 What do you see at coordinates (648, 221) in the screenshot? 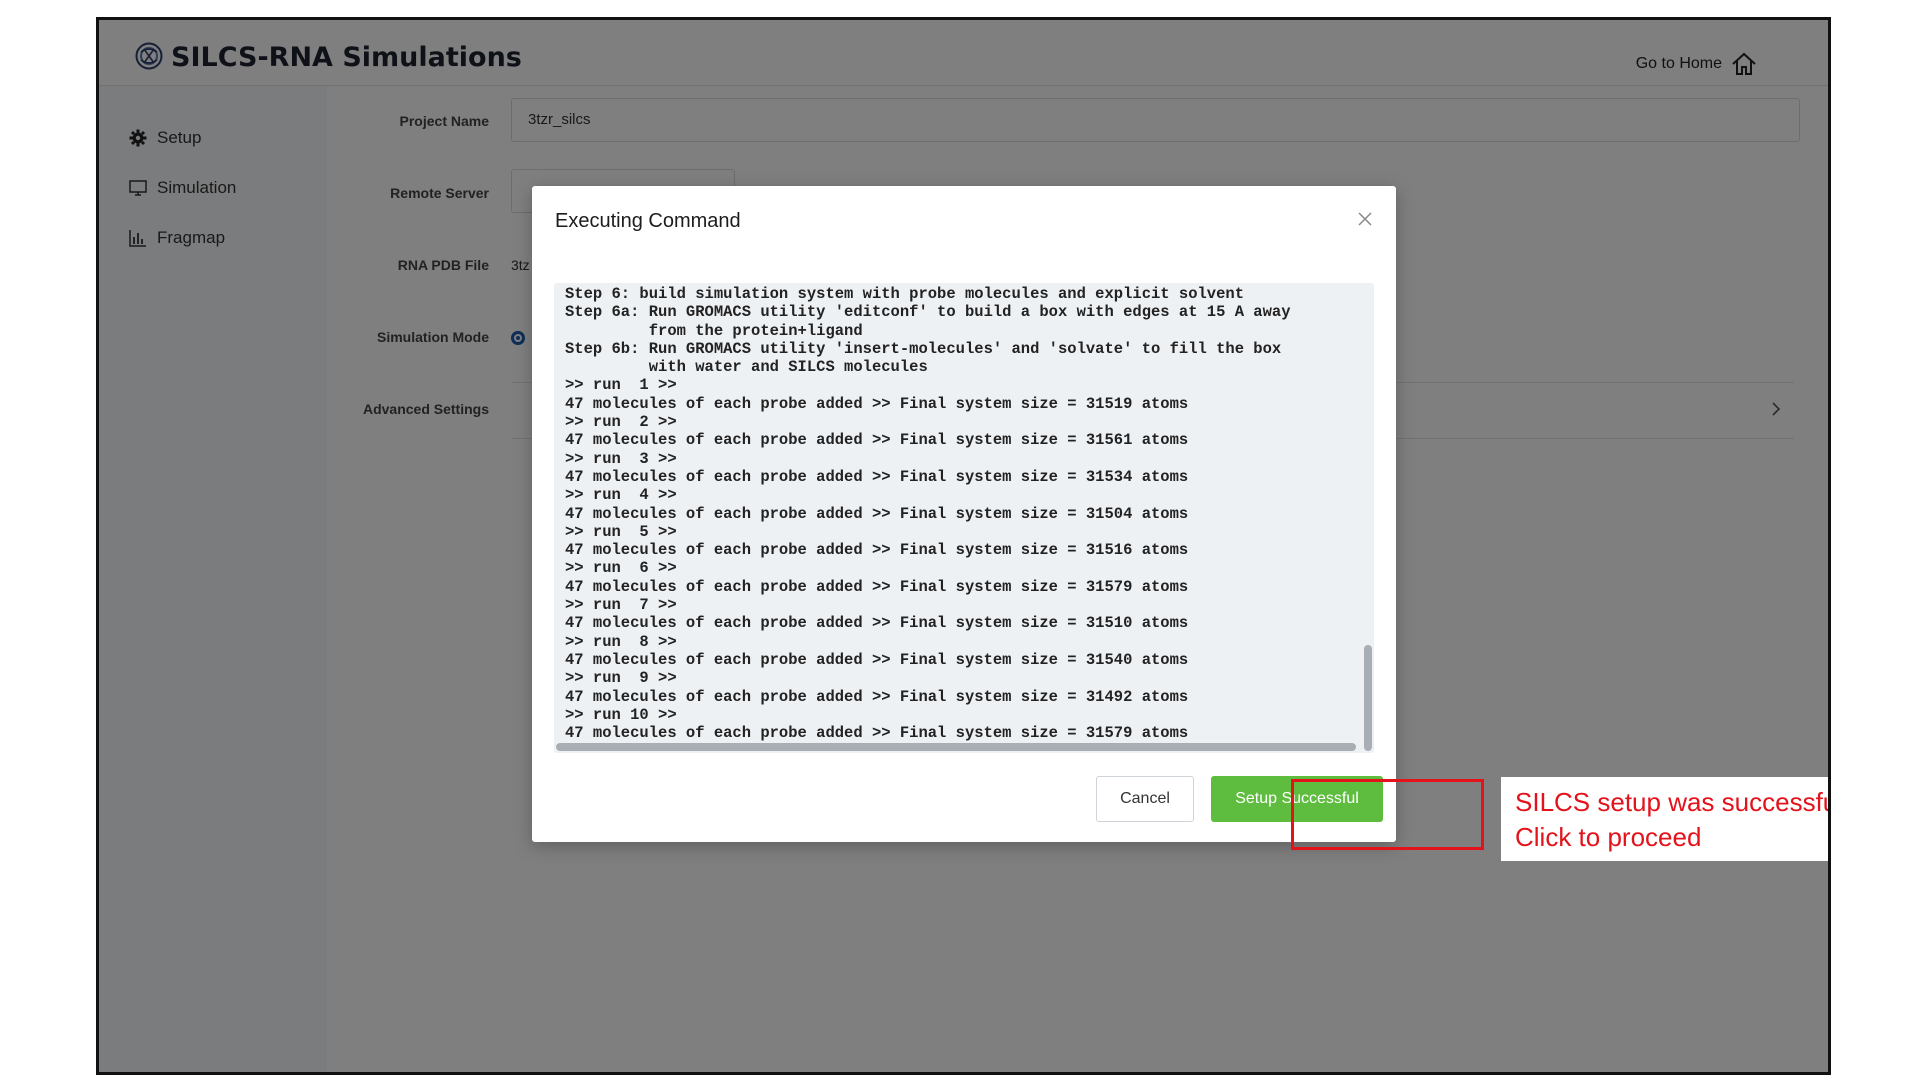
I see `dialog-title: Executing Command` at bounding box center [648, 221].